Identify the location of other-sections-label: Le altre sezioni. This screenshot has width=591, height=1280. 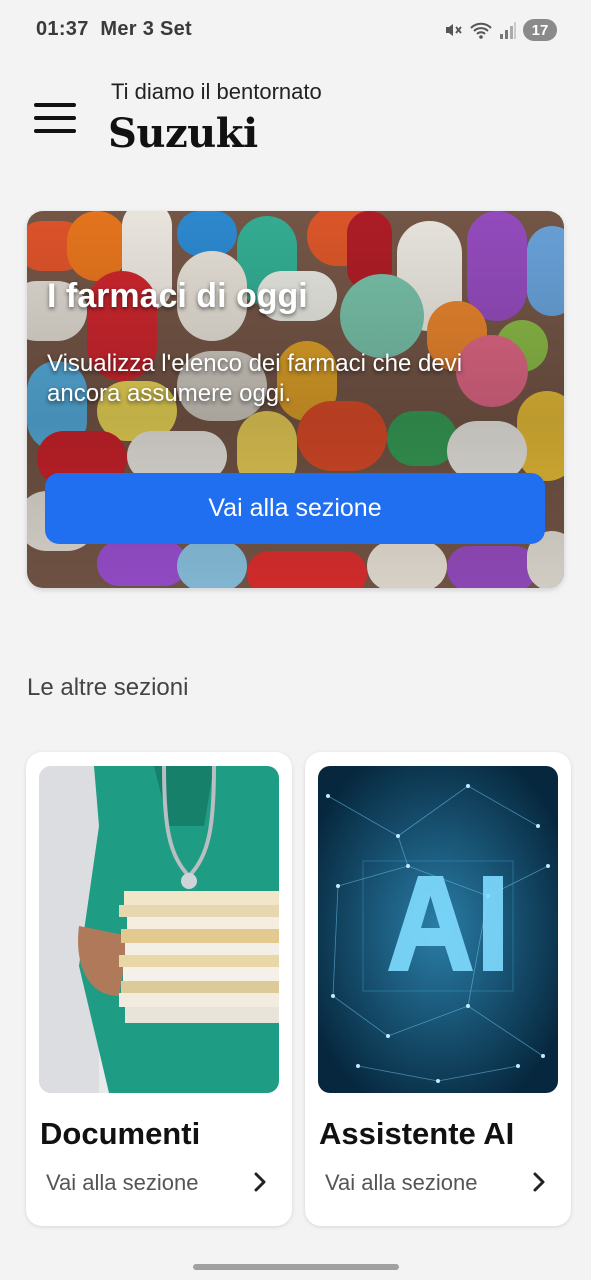
(108, 687).